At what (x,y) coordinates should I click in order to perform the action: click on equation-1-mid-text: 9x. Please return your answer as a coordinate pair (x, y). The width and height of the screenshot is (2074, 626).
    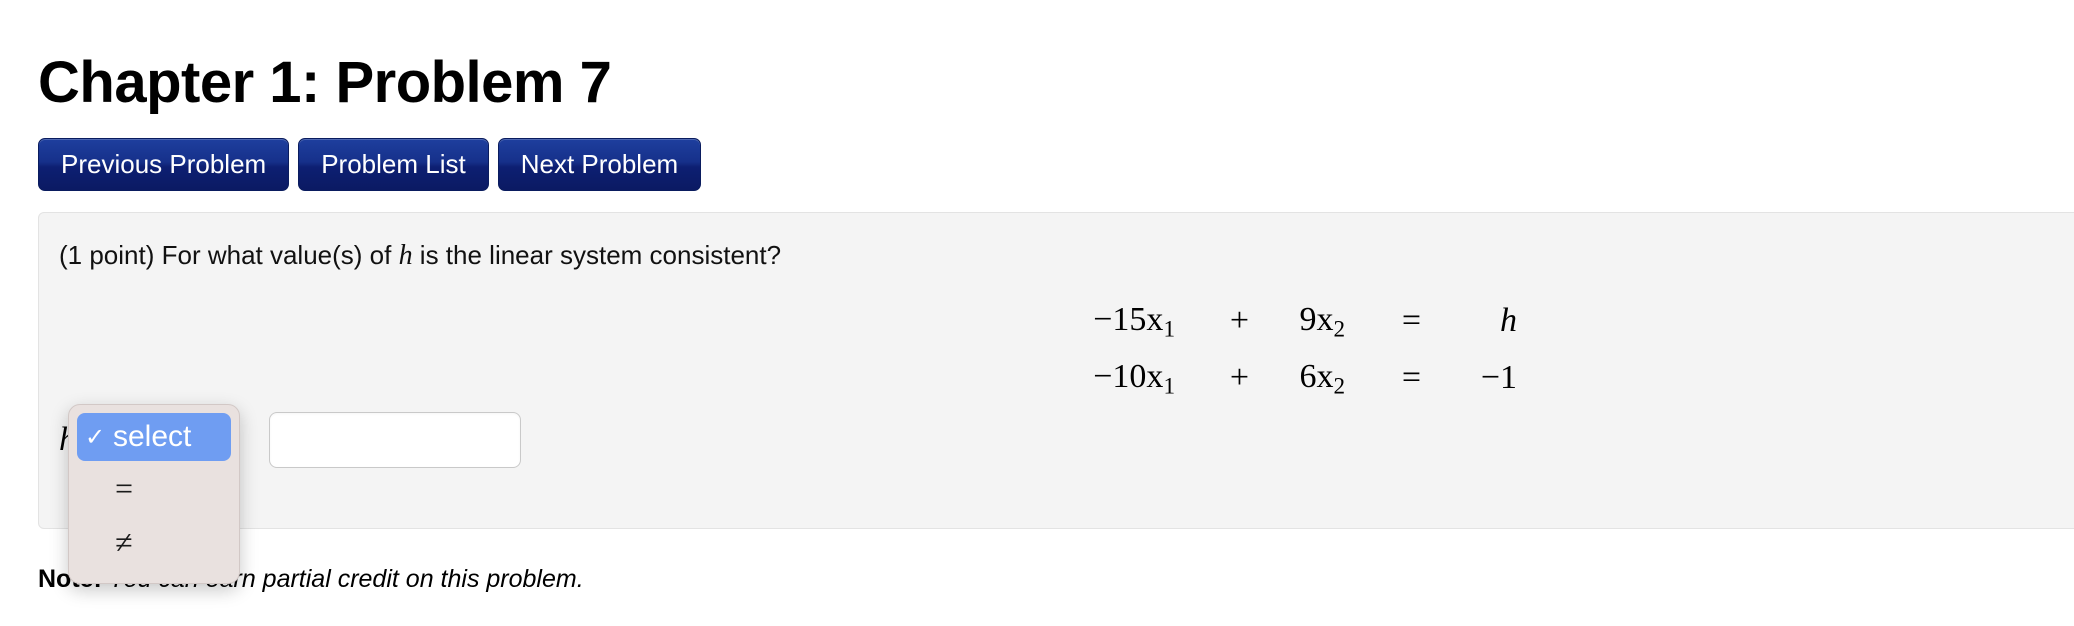
    Looking at the image, I should click on (1316, 319).